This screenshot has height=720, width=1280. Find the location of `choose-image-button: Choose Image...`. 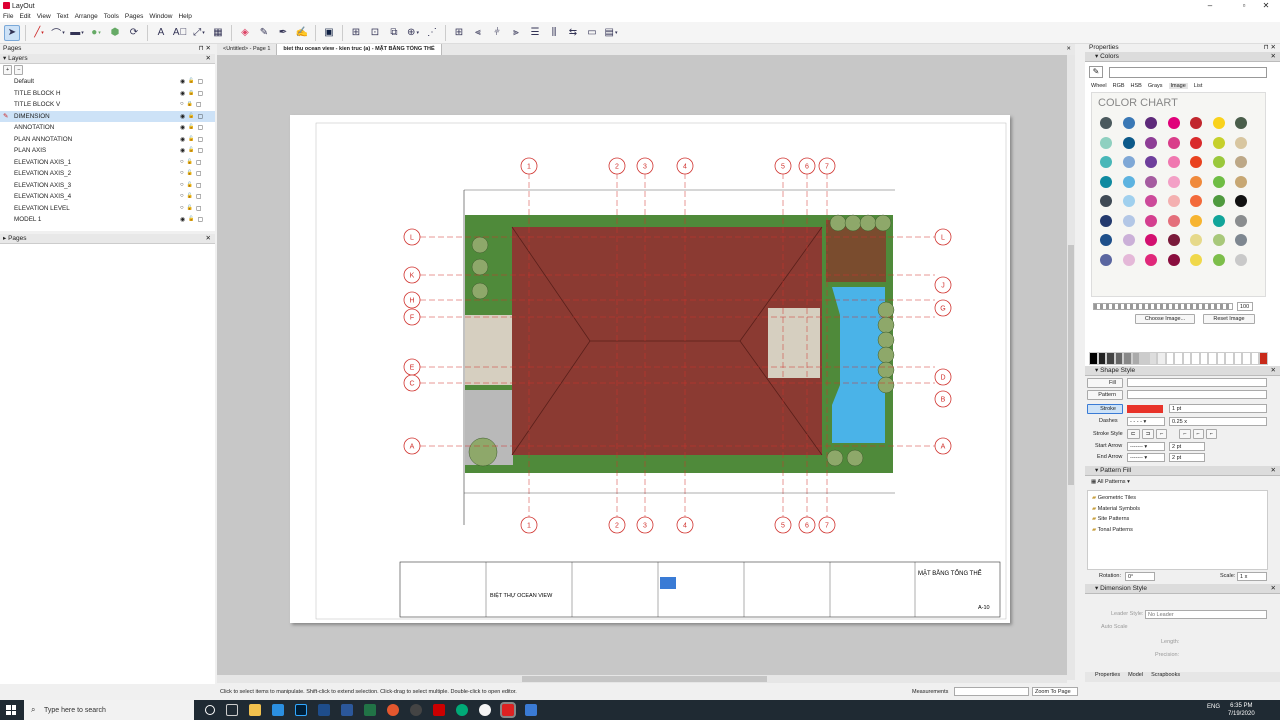

choose-image-button: Choose Image... is located at coordinates (1165, 319).